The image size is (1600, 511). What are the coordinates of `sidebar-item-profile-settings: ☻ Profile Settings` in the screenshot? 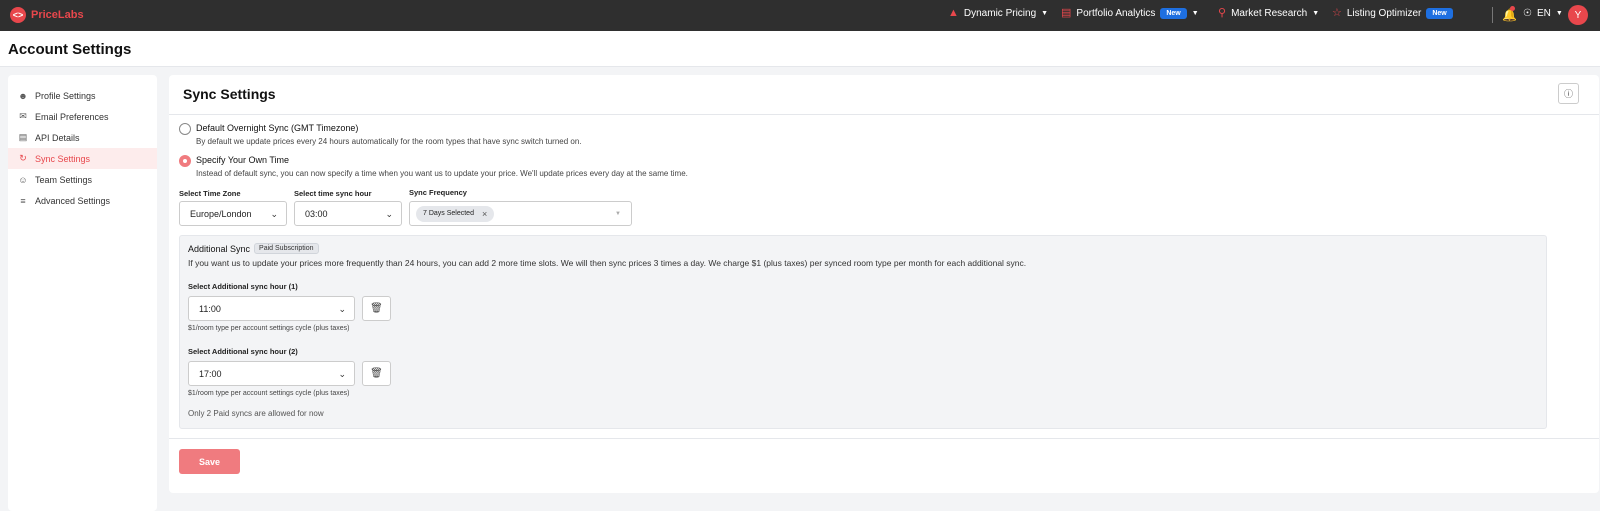 It's located at (82, 95).